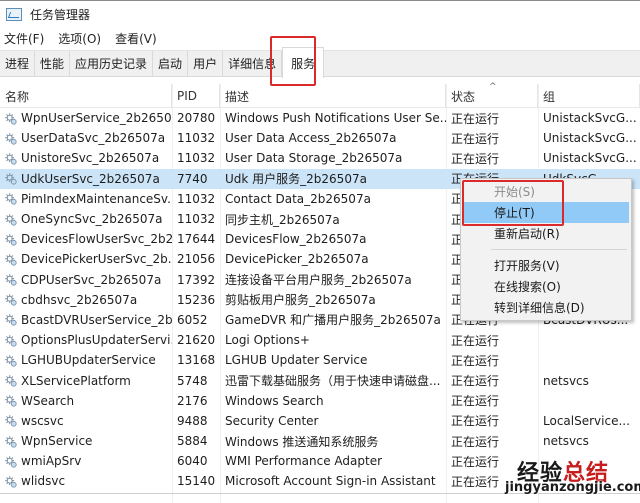 This screenshot has height=503, width=640. What do you see at coordinates (206, 63) in the screenshot?
I see `tab-users: 用户` at bounding box center [206, 63].